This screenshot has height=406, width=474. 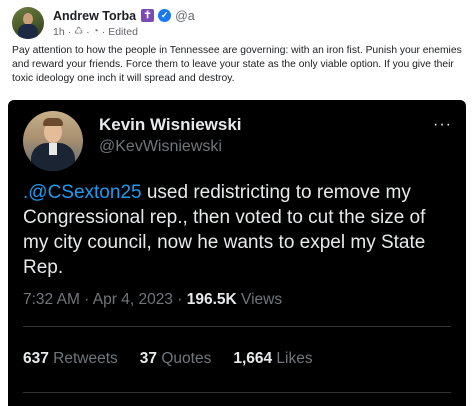 I want to click on author-name: Andrew Torba, so click(x=94, y=16).